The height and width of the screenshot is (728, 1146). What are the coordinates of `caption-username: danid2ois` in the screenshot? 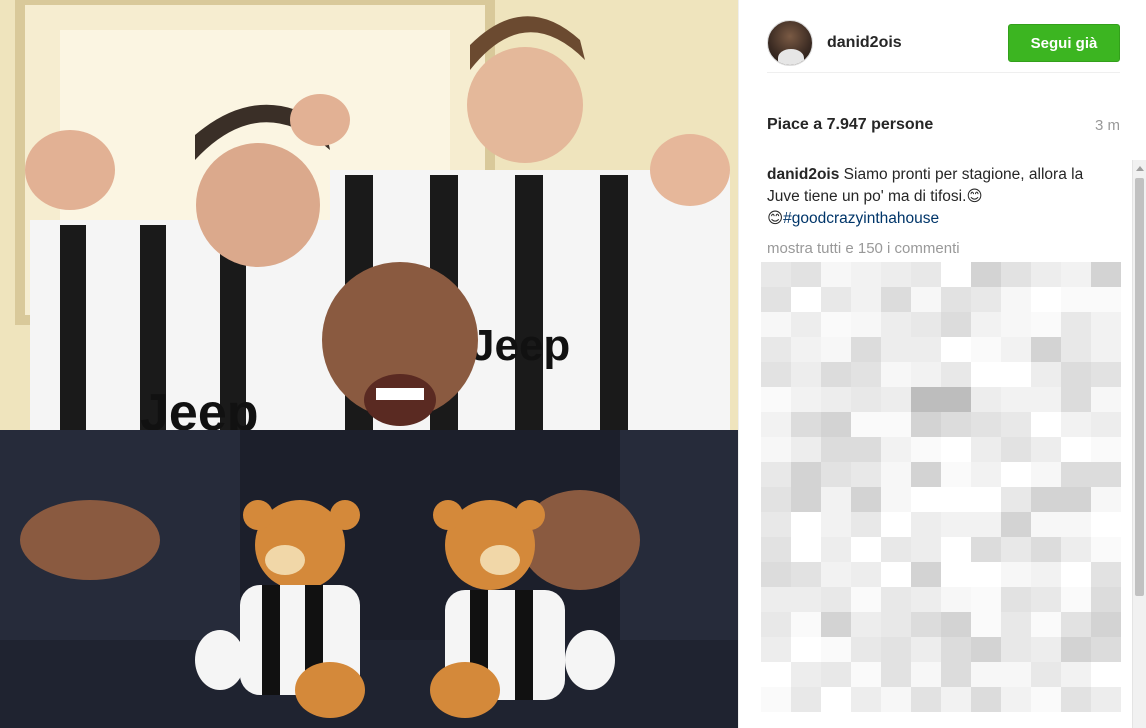 It's located at (803, 174).